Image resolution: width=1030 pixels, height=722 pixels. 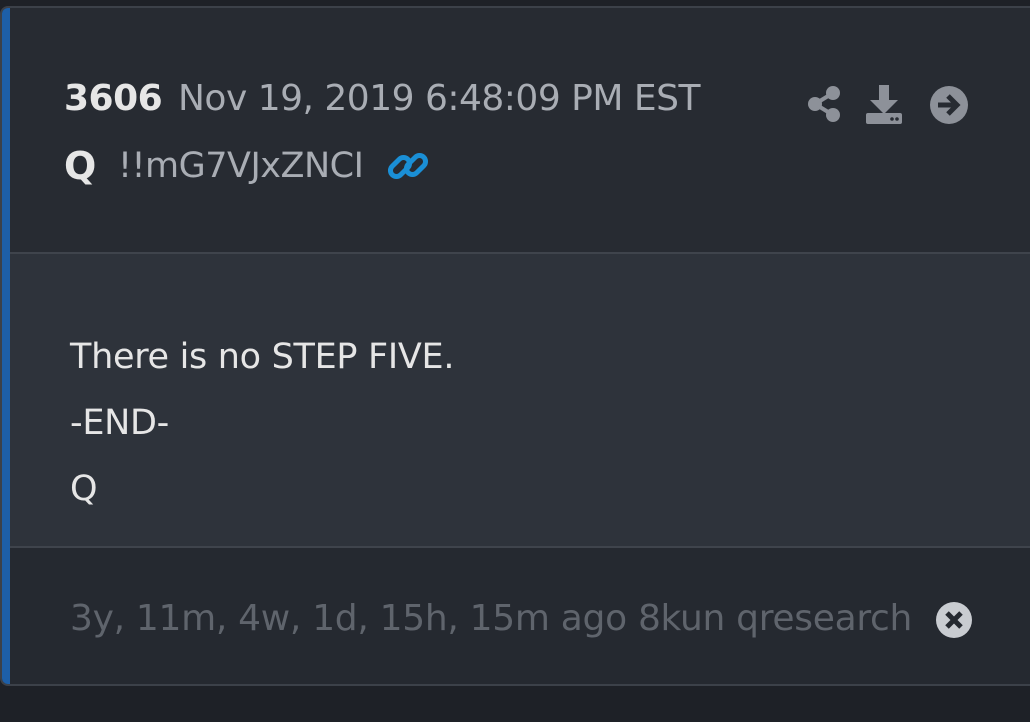 I want to click on post-line: -END-, so click(x=120, y=423).